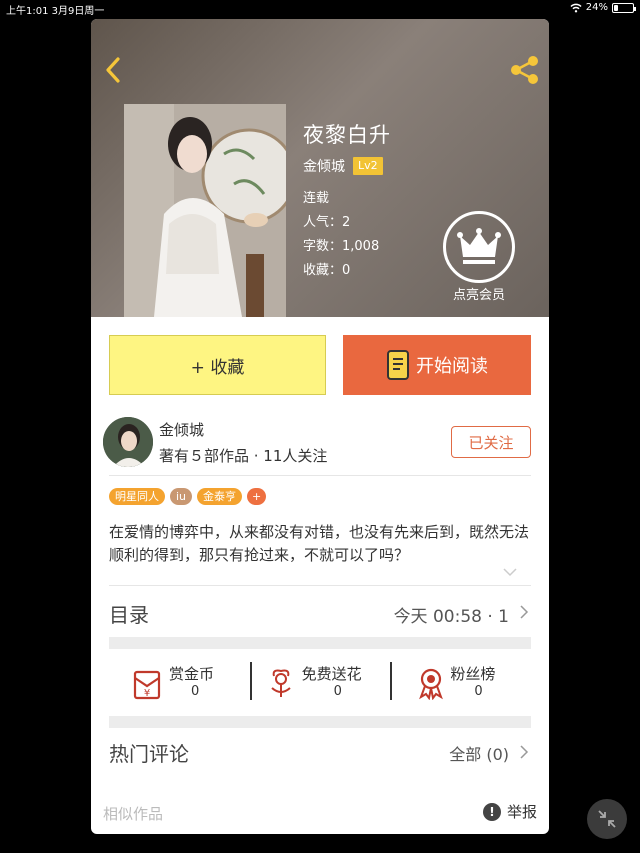 This screenshot has height=853, width=640. I want to click on avatar, so click(128, 442).